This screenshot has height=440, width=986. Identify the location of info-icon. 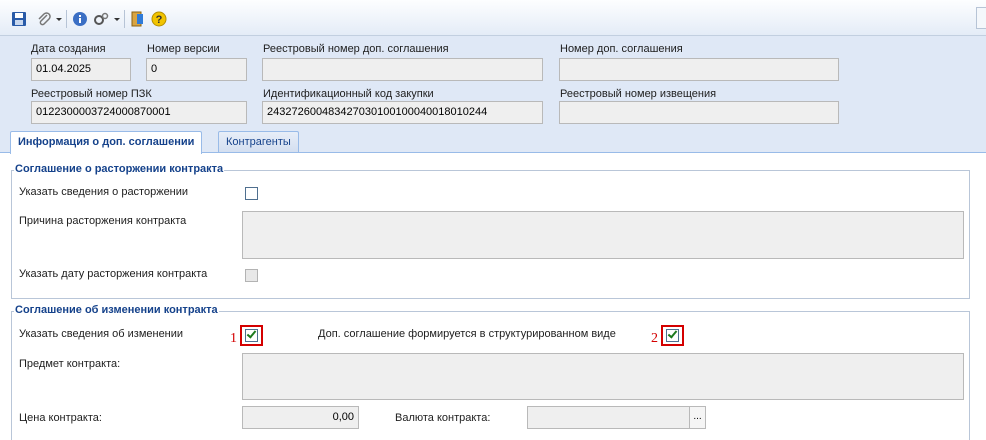
(80, 19).